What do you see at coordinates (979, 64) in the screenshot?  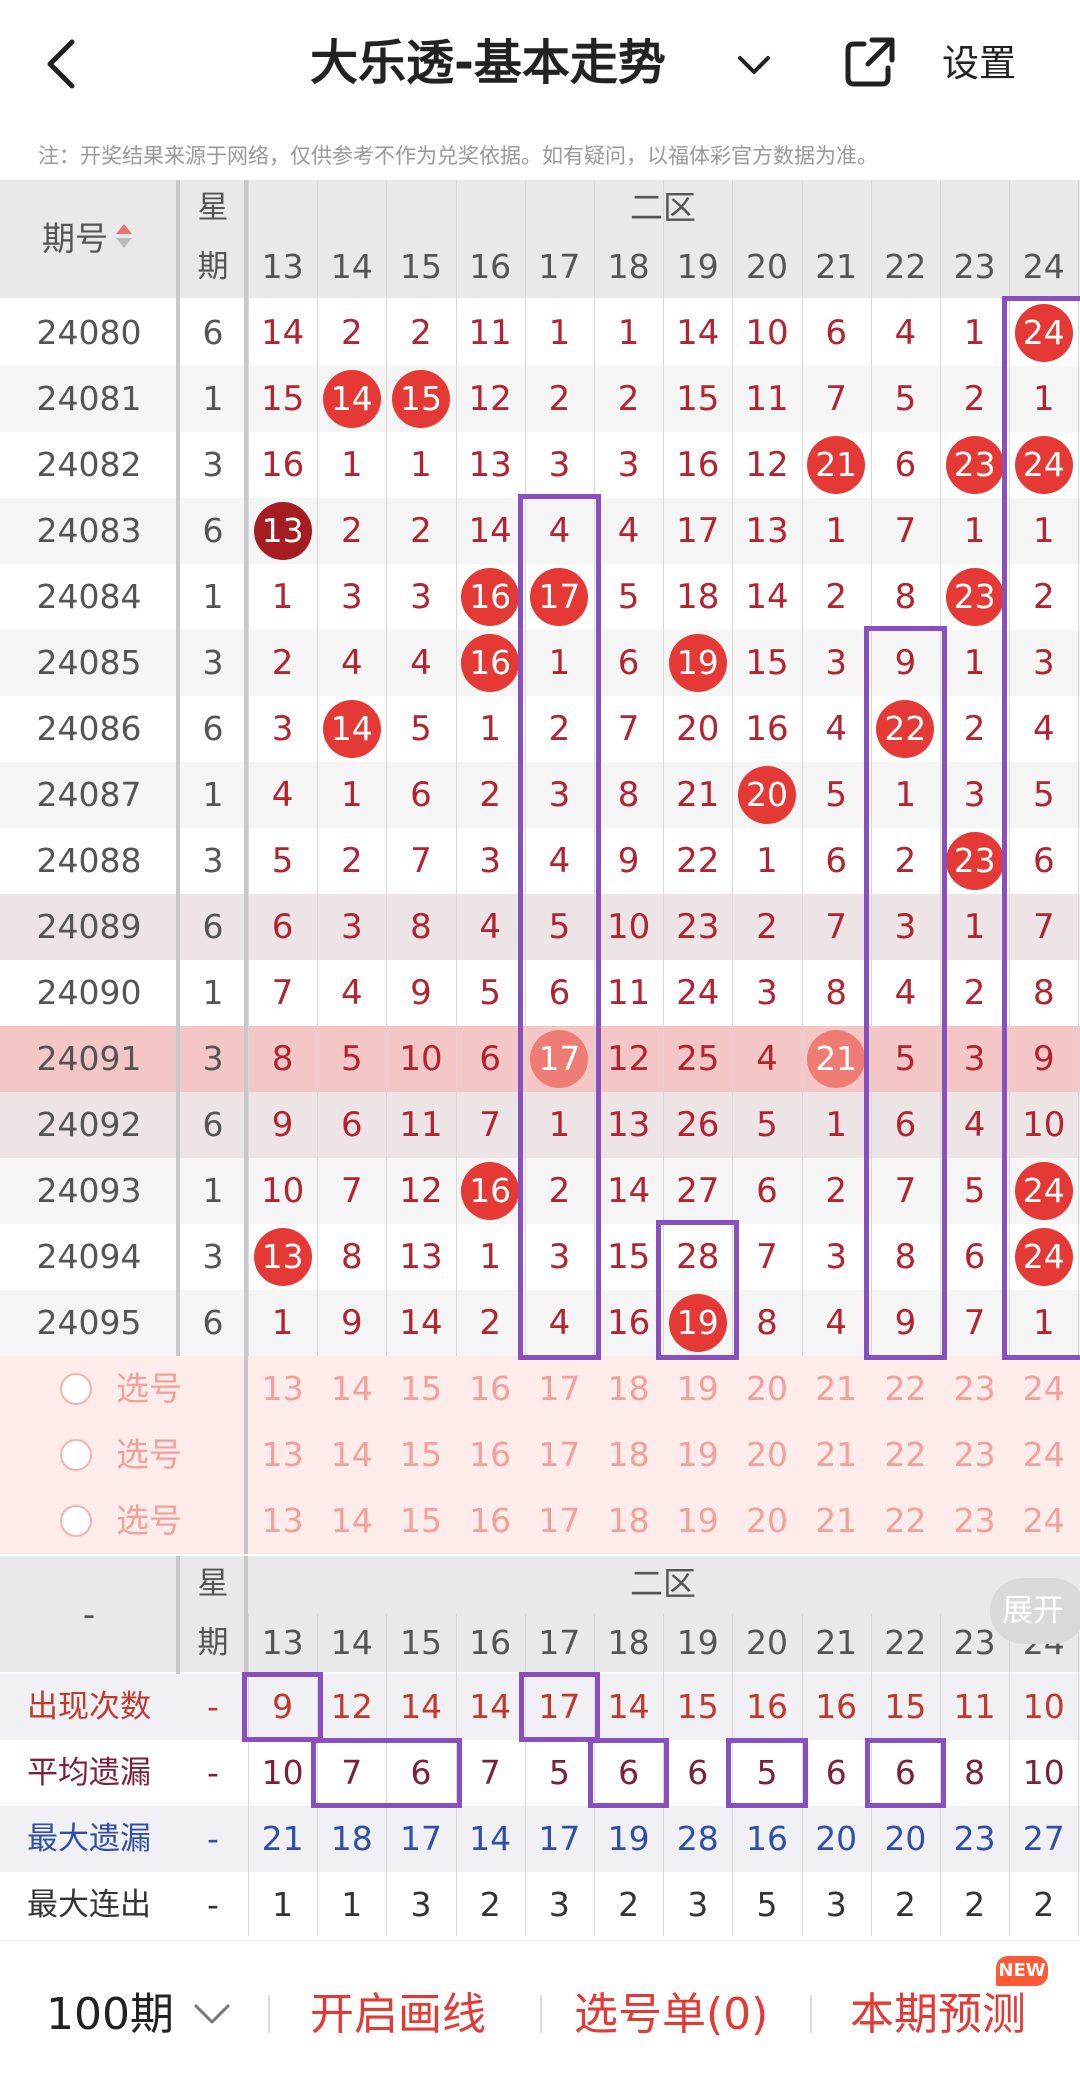 I see `settings-button: 设置` at bounding box center [979, 64].